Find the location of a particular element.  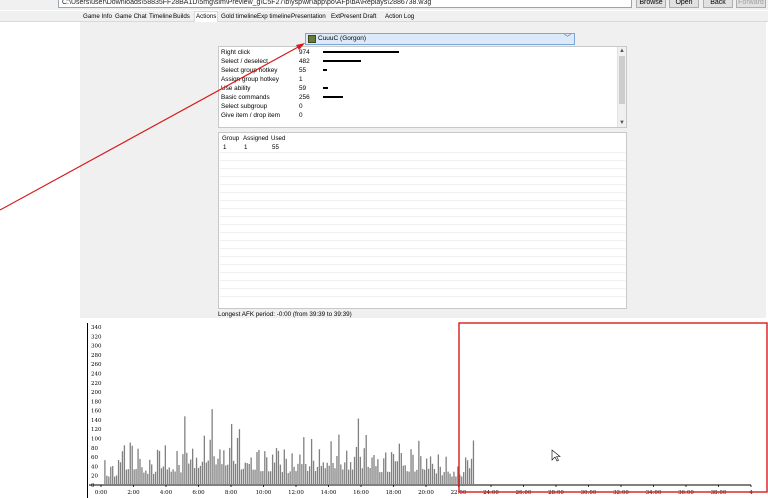

tab-action-log: Action Log is located at coordinates (399, 17).